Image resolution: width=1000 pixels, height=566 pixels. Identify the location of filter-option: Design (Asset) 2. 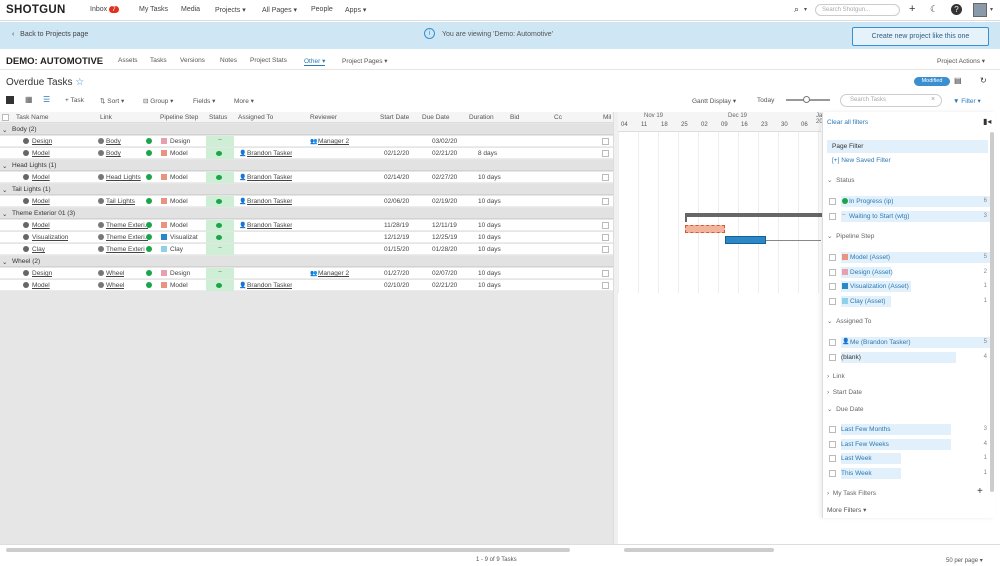
(907, 272).